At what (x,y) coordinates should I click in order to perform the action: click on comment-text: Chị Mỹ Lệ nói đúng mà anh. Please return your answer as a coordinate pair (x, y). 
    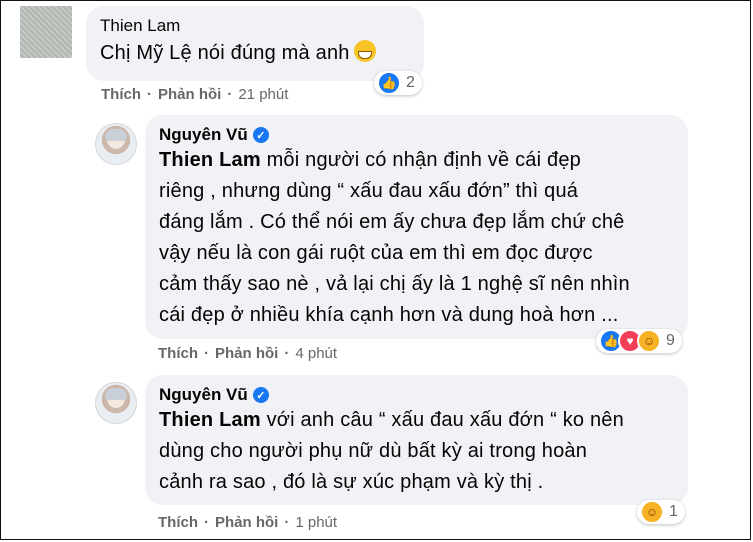
    Looking at the image, I should click on (255, 53).